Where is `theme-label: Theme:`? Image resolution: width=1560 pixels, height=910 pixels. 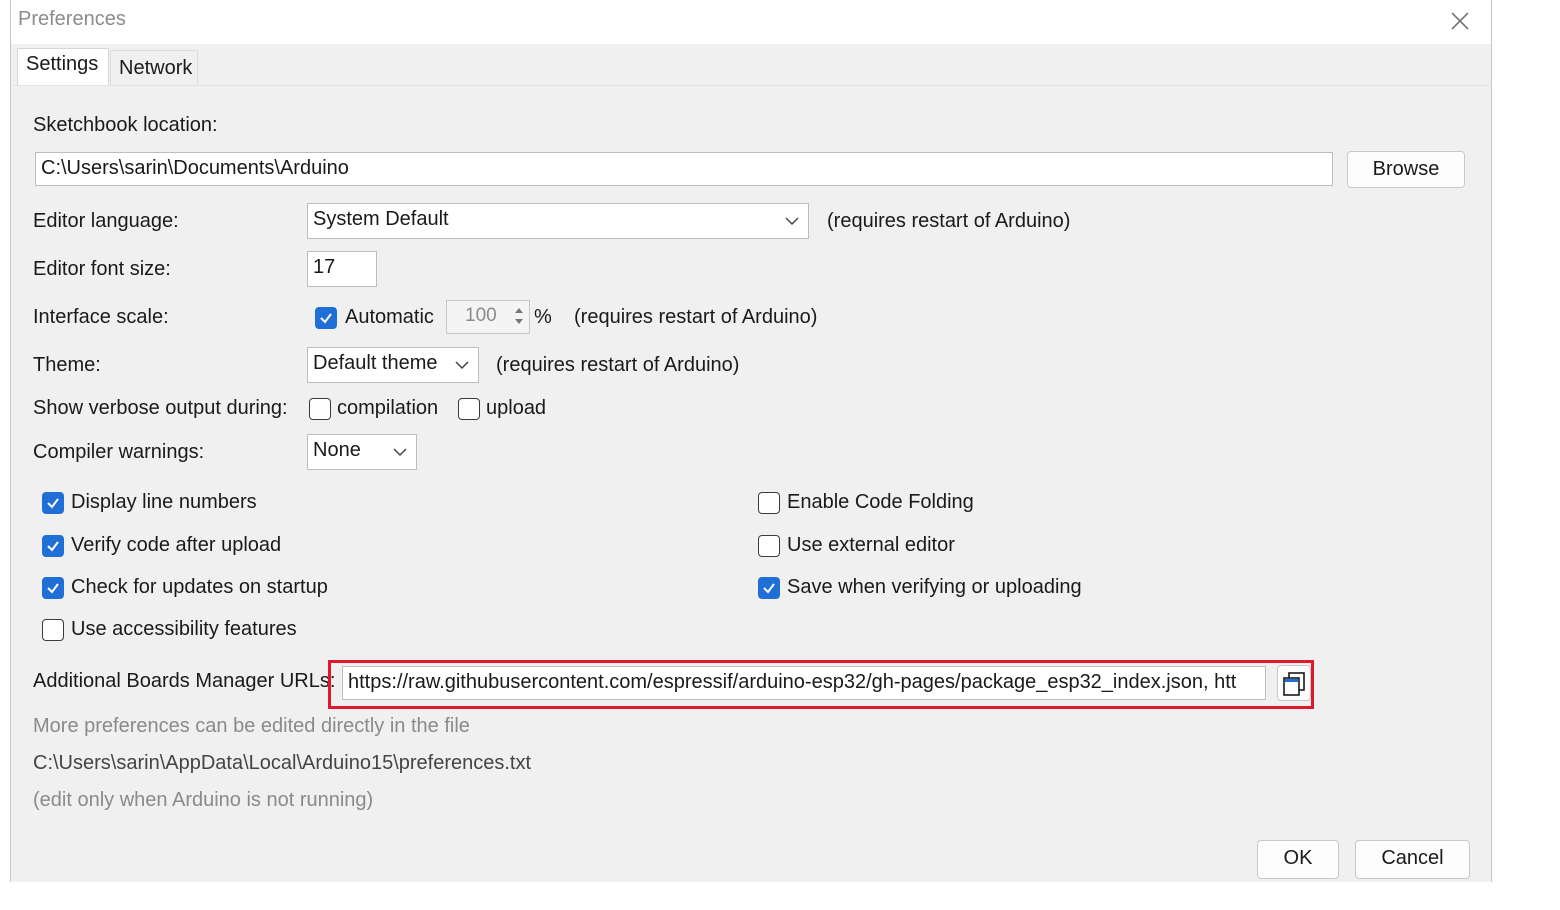 theme-label: Theme: is located at coordinates (67, 365).